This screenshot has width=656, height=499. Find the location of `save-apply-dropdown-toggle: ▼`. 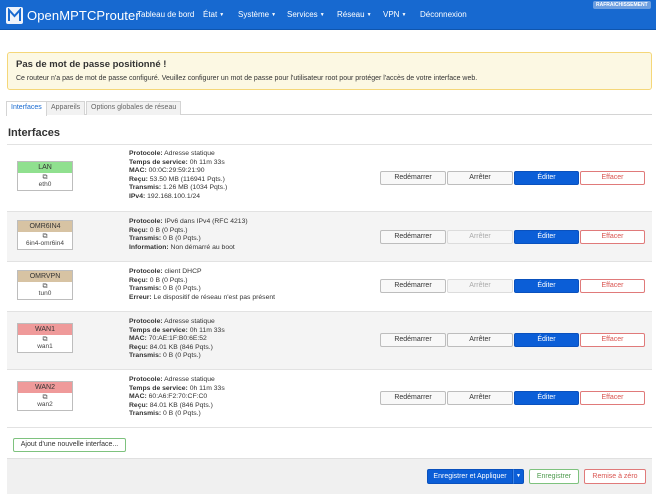

save-apply-dropdown-toggle: ▼ is located at coordinates (518, 476).